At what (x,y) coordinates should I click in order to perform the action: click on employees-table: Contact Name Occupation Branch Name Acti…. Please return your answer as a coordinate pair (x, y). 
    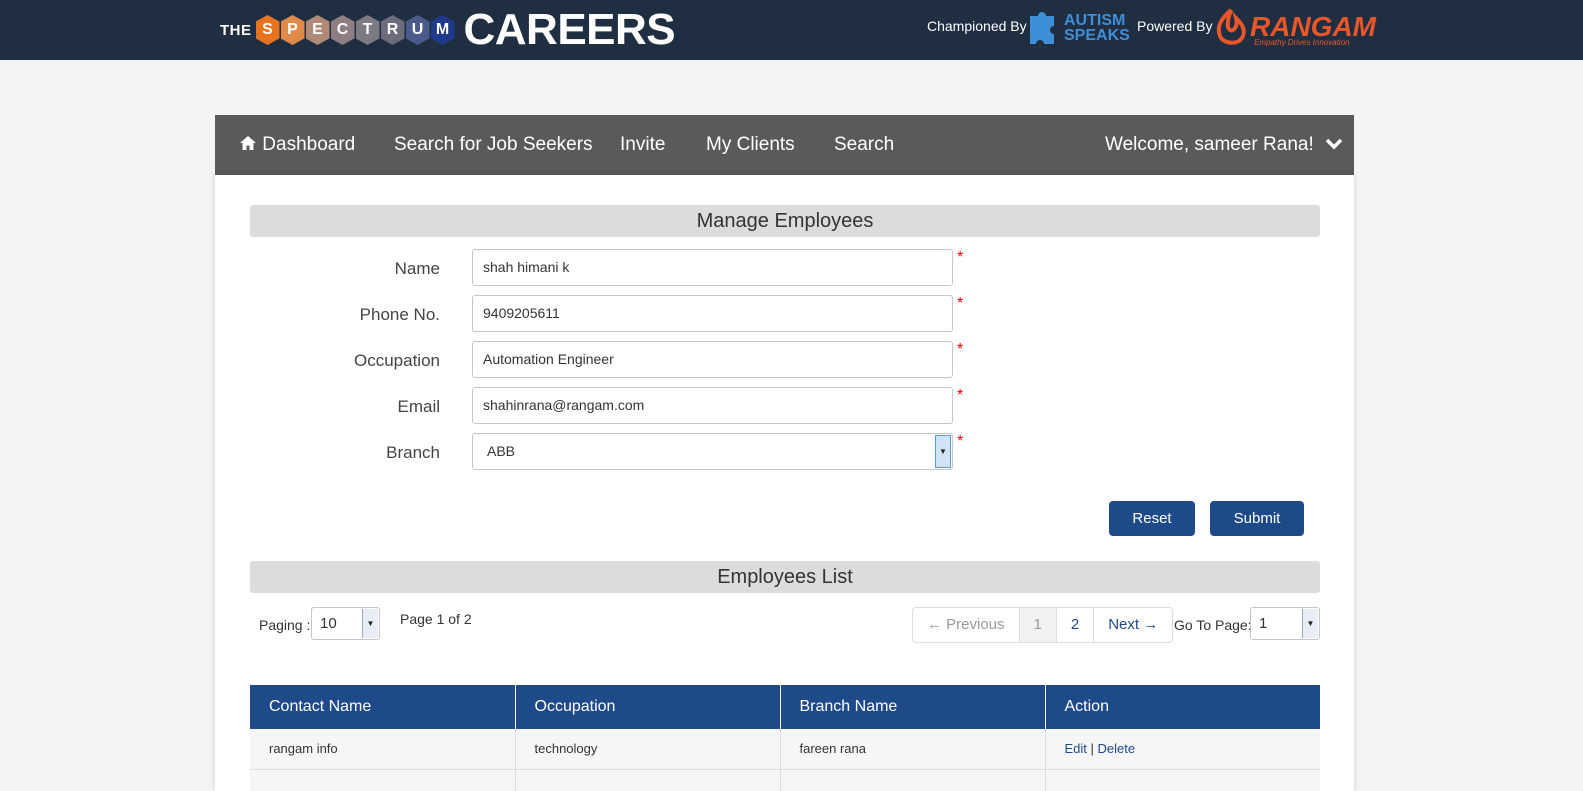
    Looking at the image, I should click on (785, 738).